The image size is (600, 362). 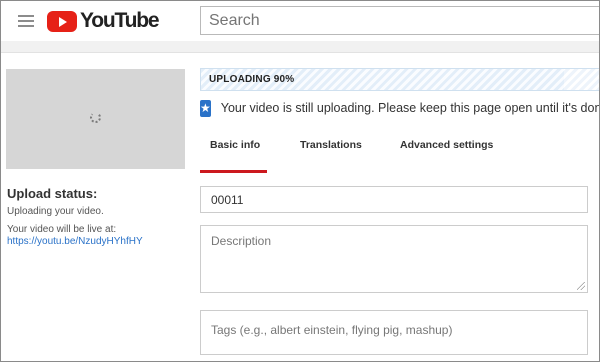 I want to click on description-field: Description, so click(x=394, y=259).